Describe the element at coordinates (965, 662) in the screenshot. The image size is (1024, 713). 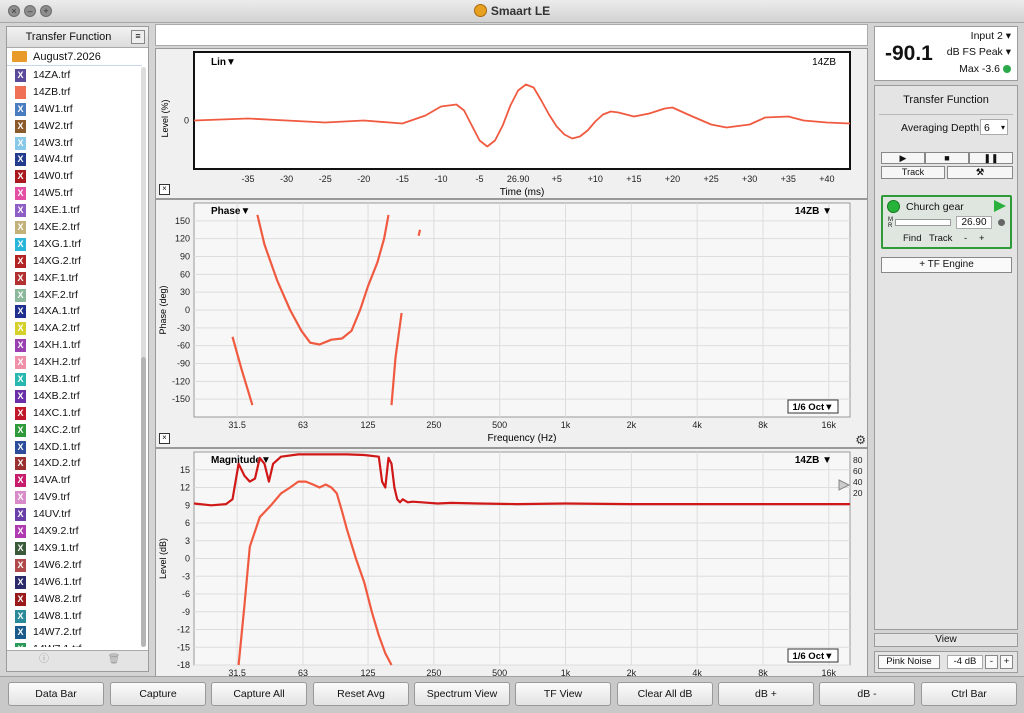
I see `generator-level-field: -4 dB` at that location.